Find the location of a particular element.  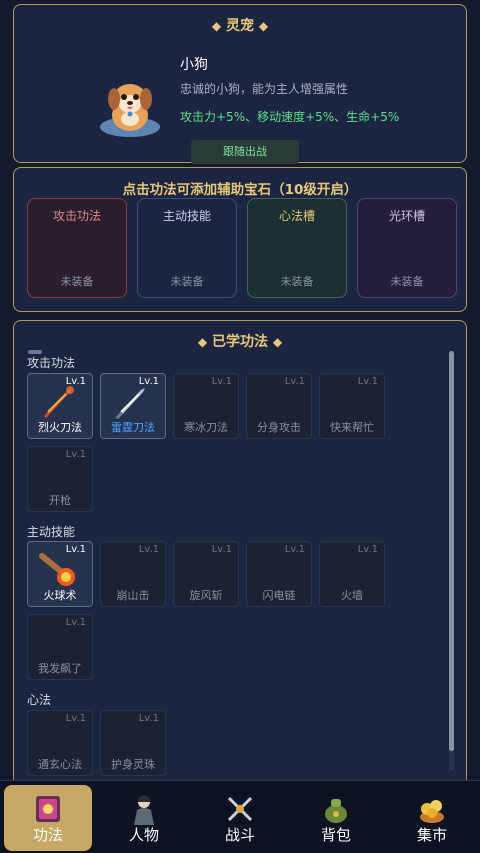

skill-card: Lv.1 通玄心法 is located at coordinates (60, 743).